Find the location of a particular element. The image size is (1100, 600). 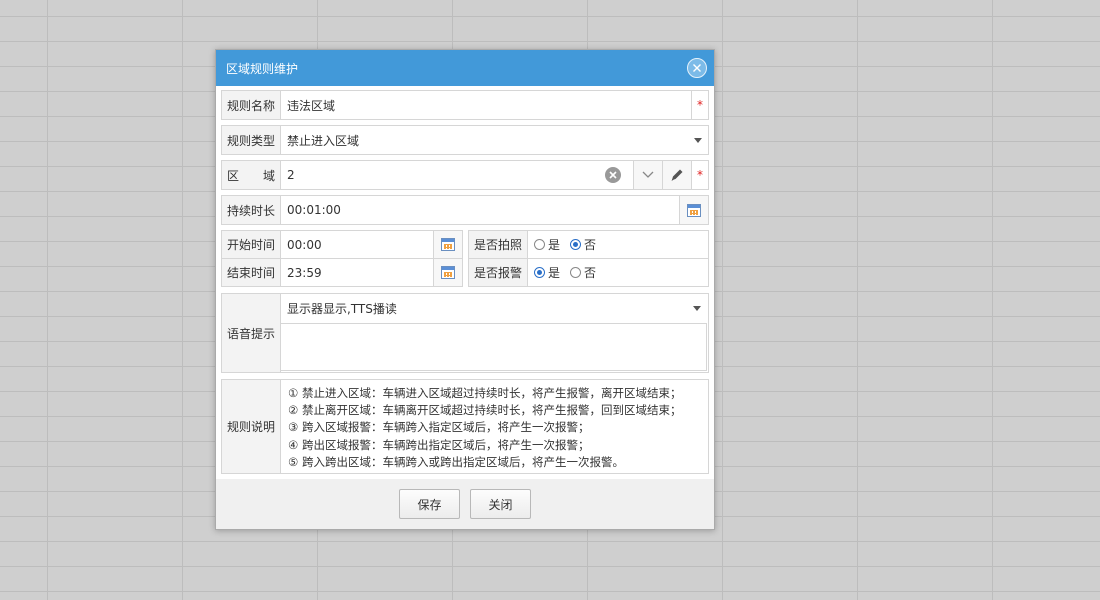

description-line: ③ 跨入区域报警：车辆跨入指定区域后，将产生一次报警； is located at coordinates (439, 427).